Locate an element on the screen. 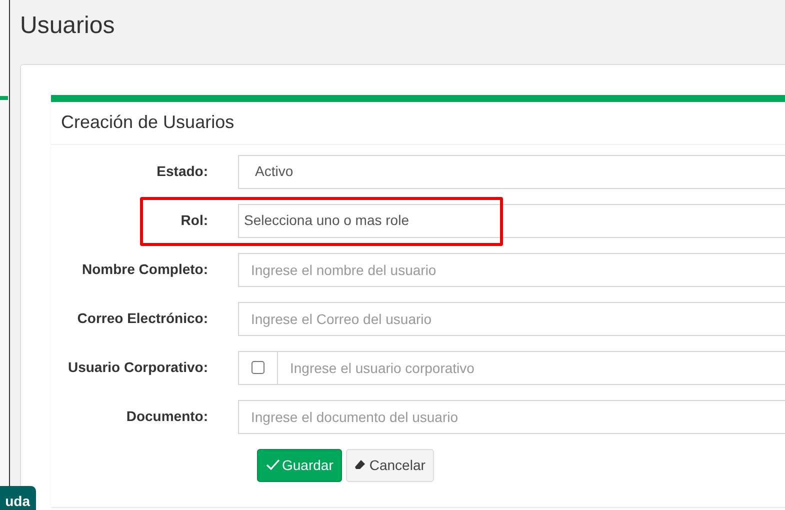 This screenshot has height=510, width=785. field-label: Rol: is located at coordinates (194, 220).